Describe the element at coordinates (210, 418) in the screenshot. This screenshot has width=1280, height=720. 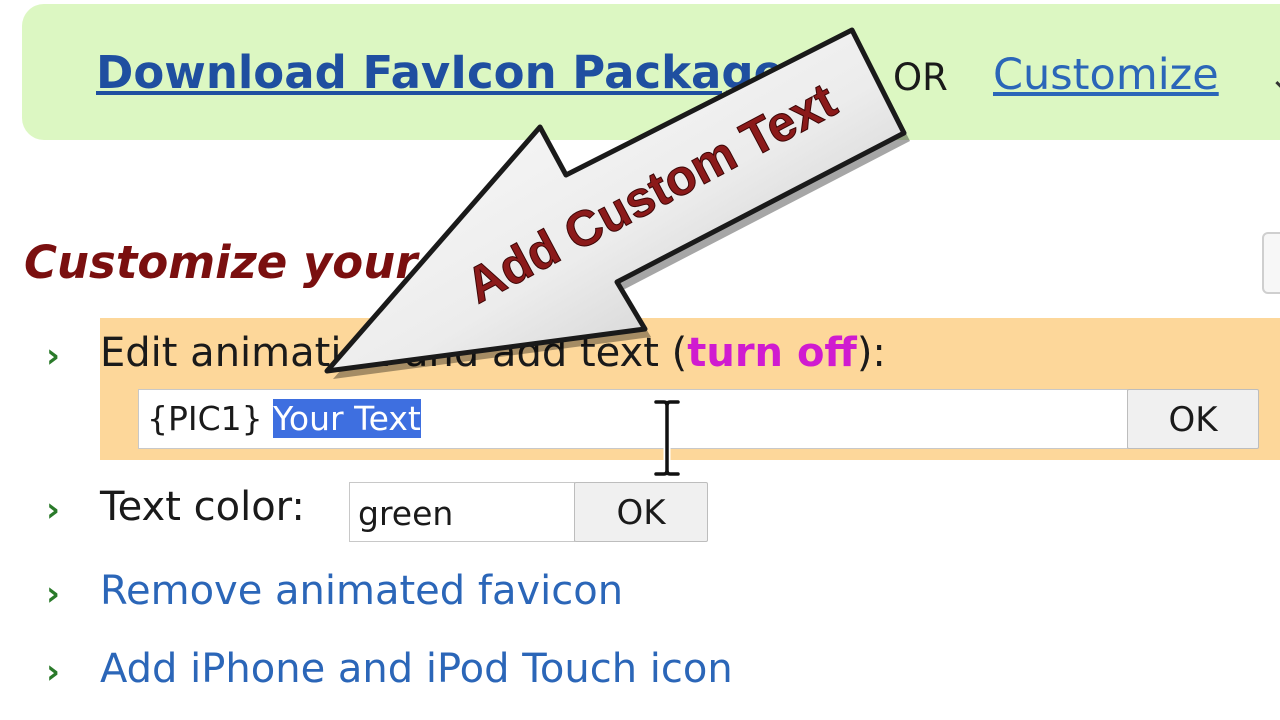
I see `input-prefix: {PIC1}` at that location.